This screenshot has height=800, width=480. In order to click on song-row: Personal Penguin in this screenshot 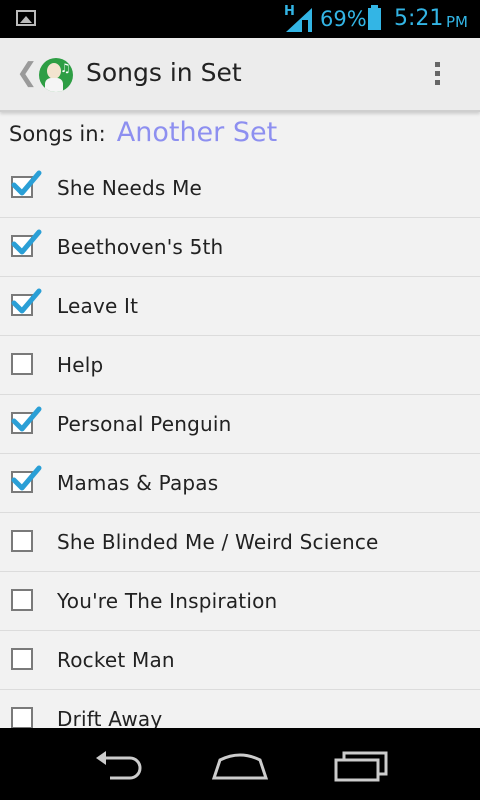, I will do `click(240, 424)`.